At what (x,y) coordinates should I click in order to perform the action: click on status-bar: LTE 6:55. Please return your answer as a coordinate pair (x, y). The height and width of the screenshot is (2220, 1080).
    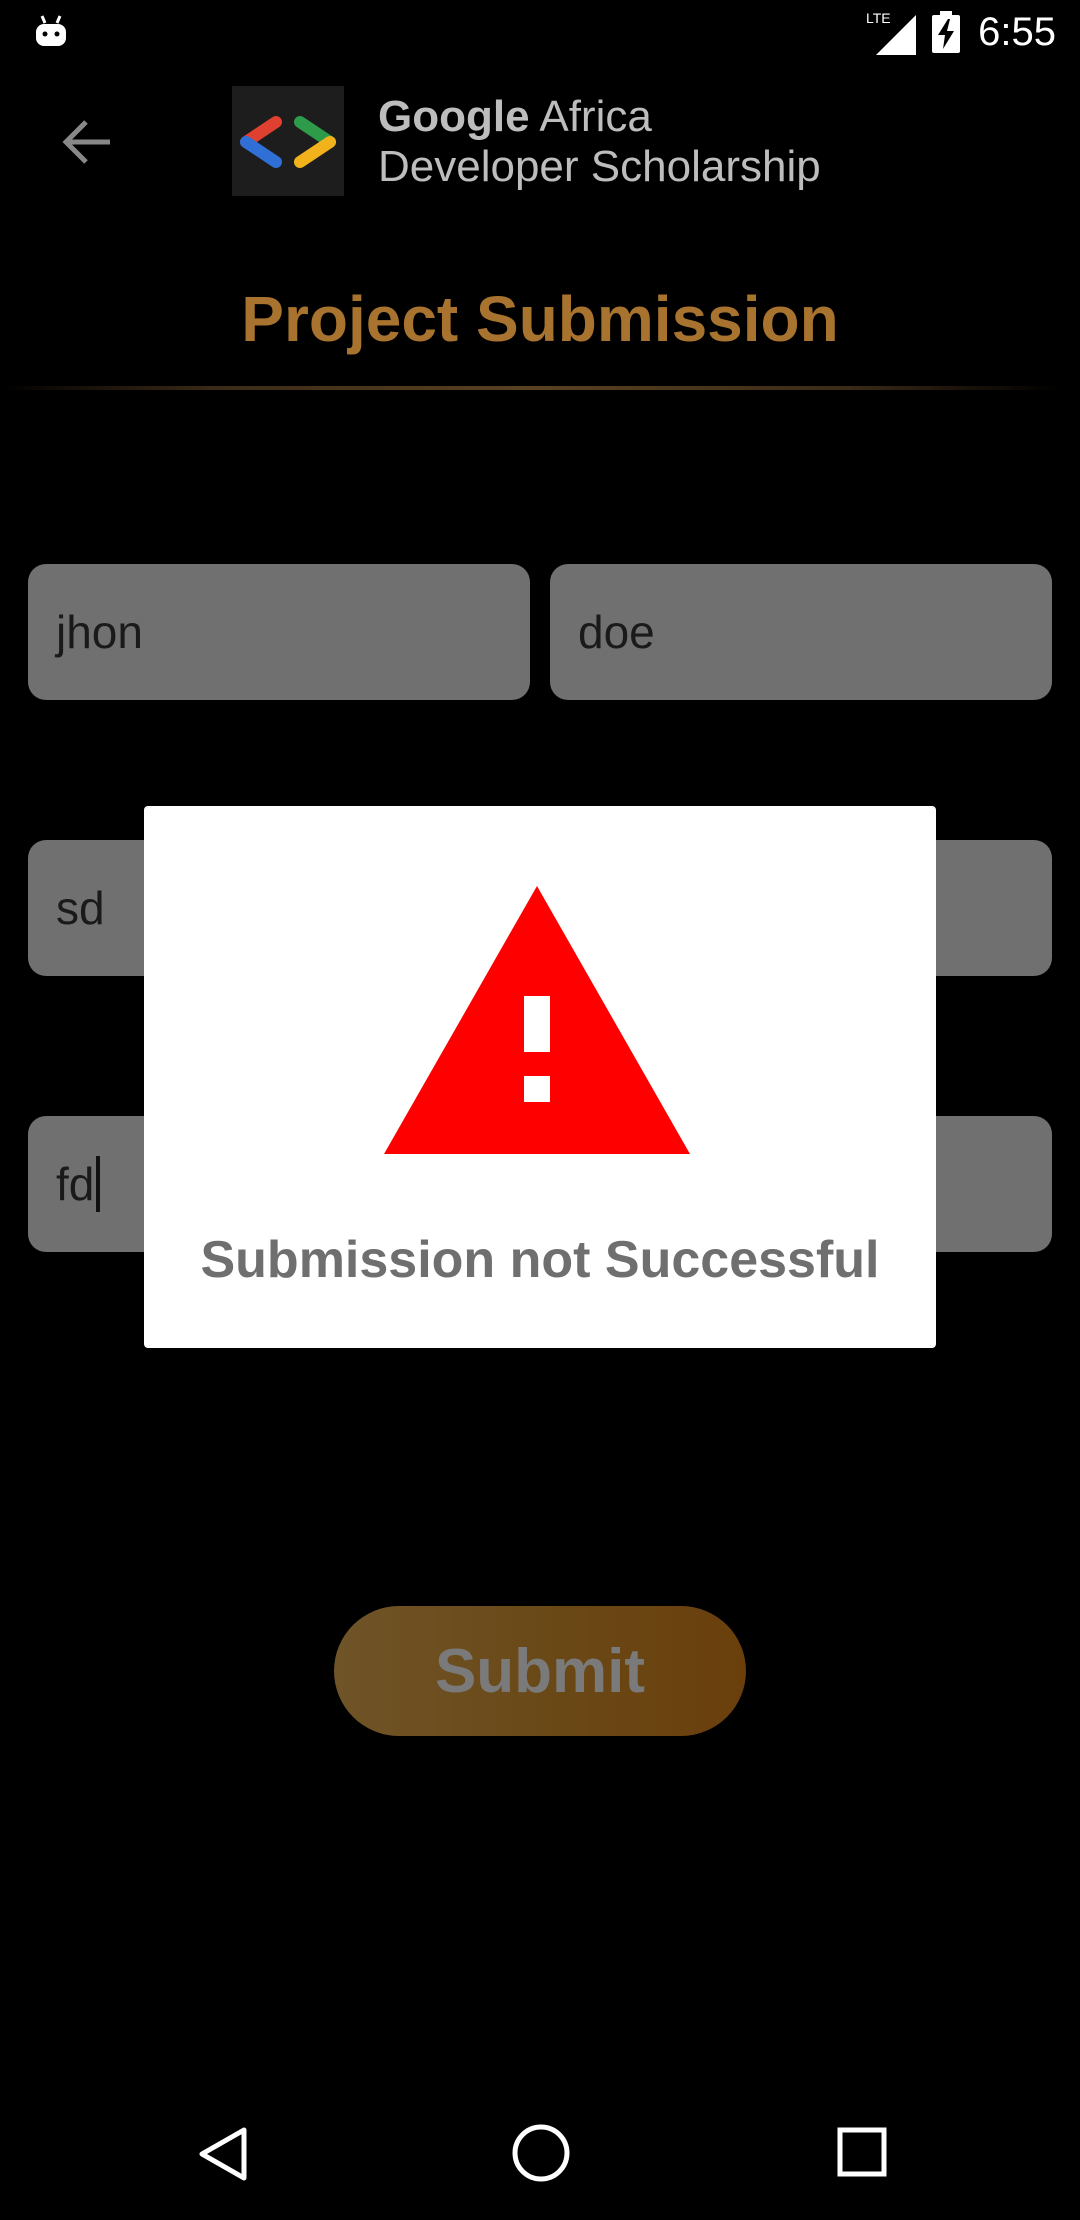
    Looking at the image, I should click on (540, 32).